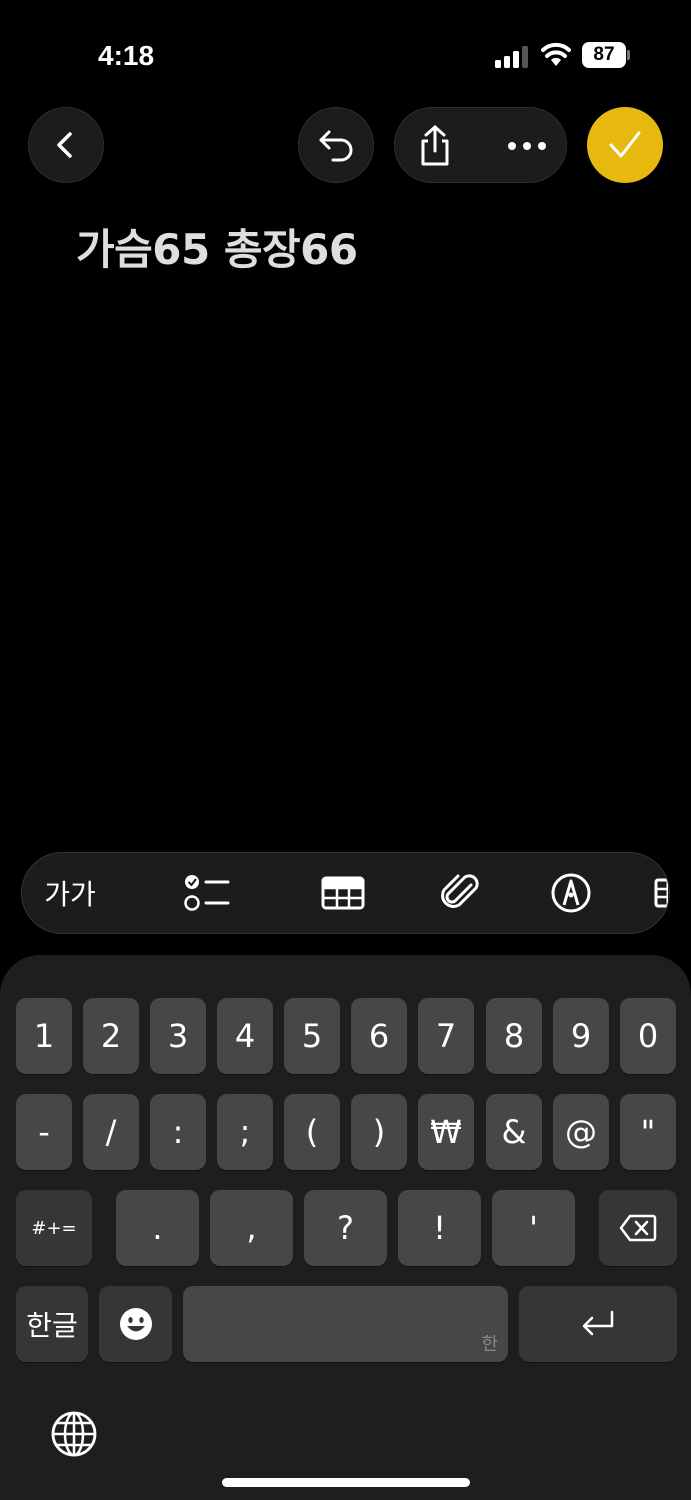  I want to click on key-won: ₩, so click(446, 1132).